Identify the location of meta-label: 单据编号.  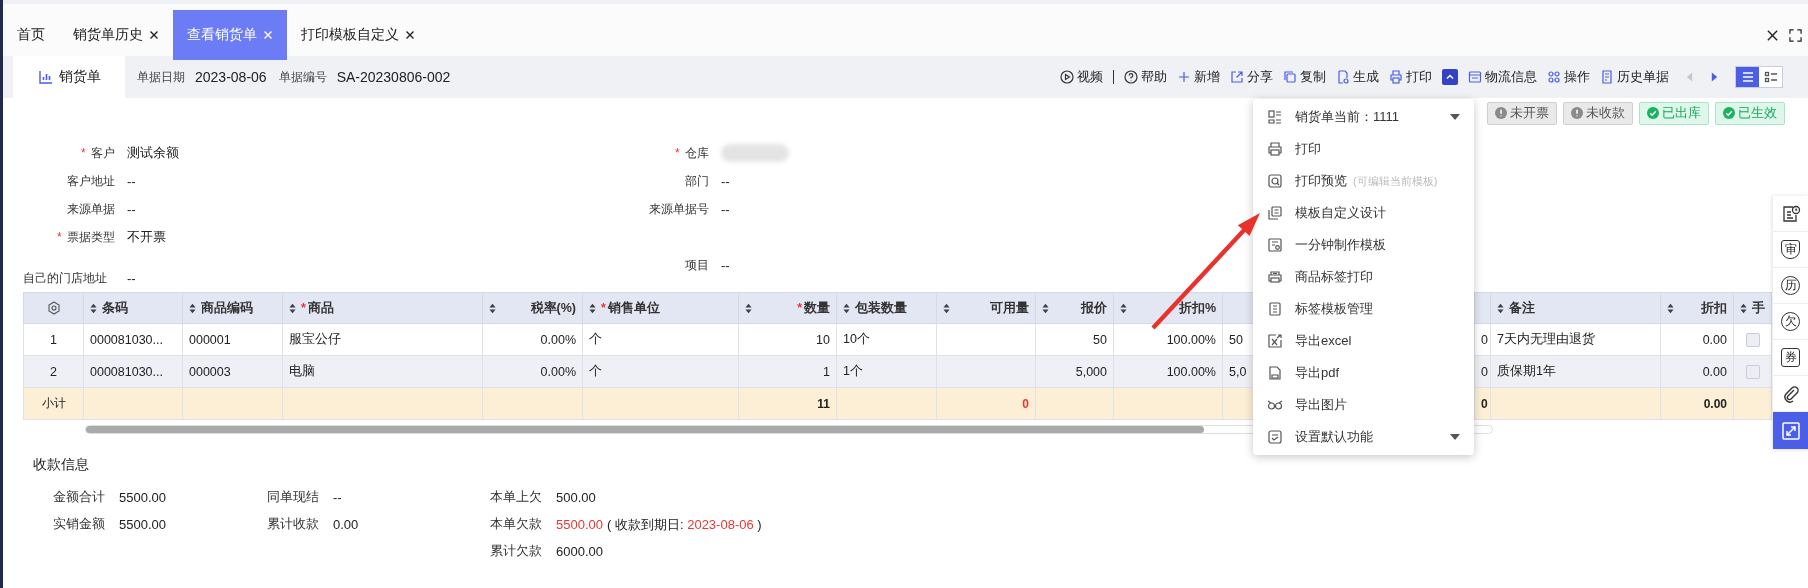
(302, 77).